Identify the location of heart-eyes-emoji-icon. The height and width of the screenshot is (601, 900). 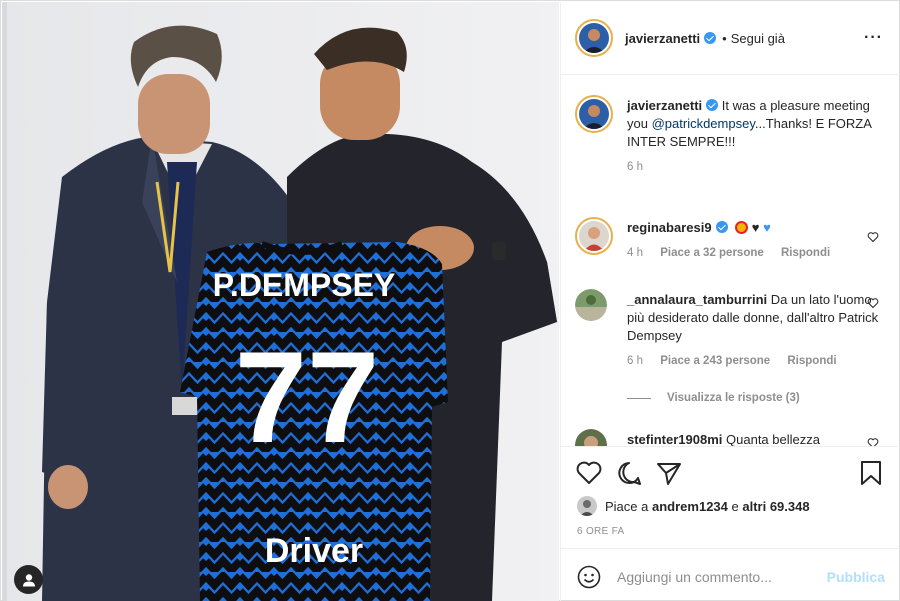
(742, 227).